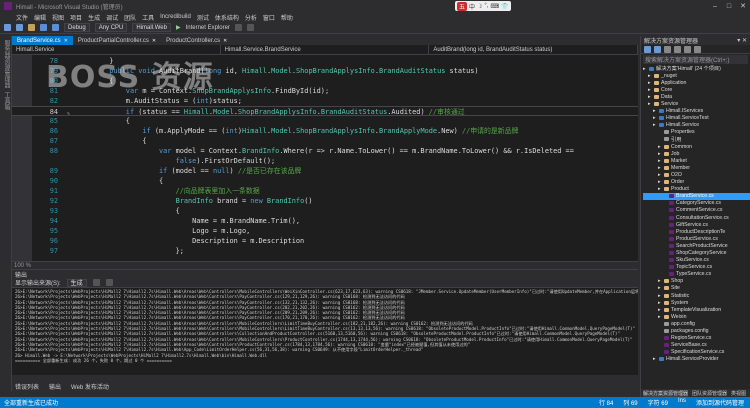  I want to click on tree-item: ▸ Shop, so click(696, 281).